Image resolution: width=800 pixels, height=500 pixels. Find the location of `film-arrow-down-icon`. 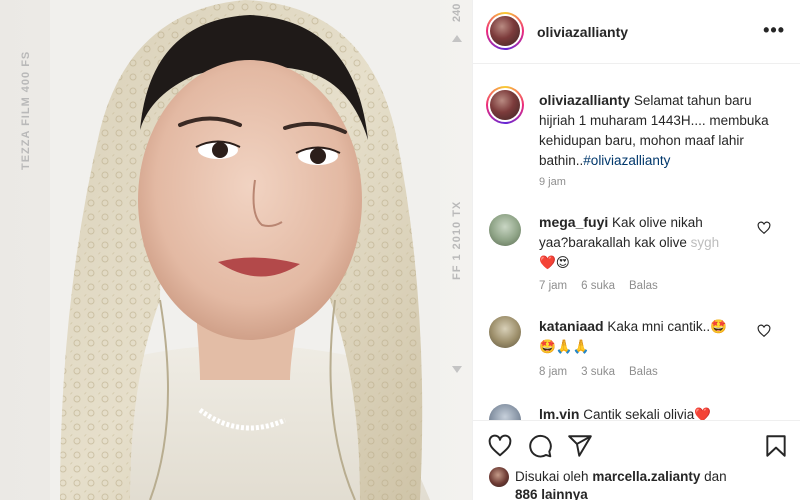

film-arrow-down-icon is located at coordinates (457, 369).